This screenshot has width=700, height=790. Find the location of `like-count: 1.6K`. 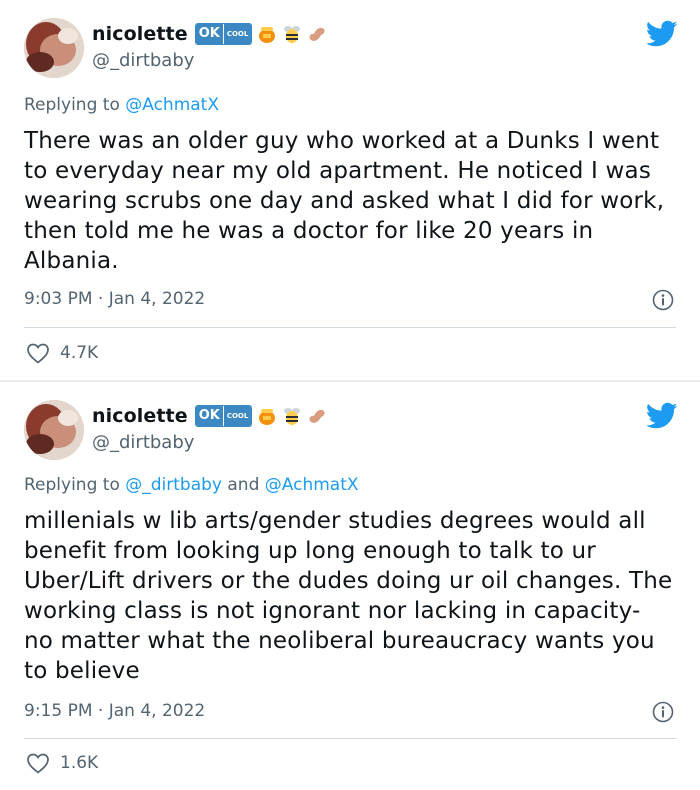

like-count: 1.6K is located at coordinates (79, 763).